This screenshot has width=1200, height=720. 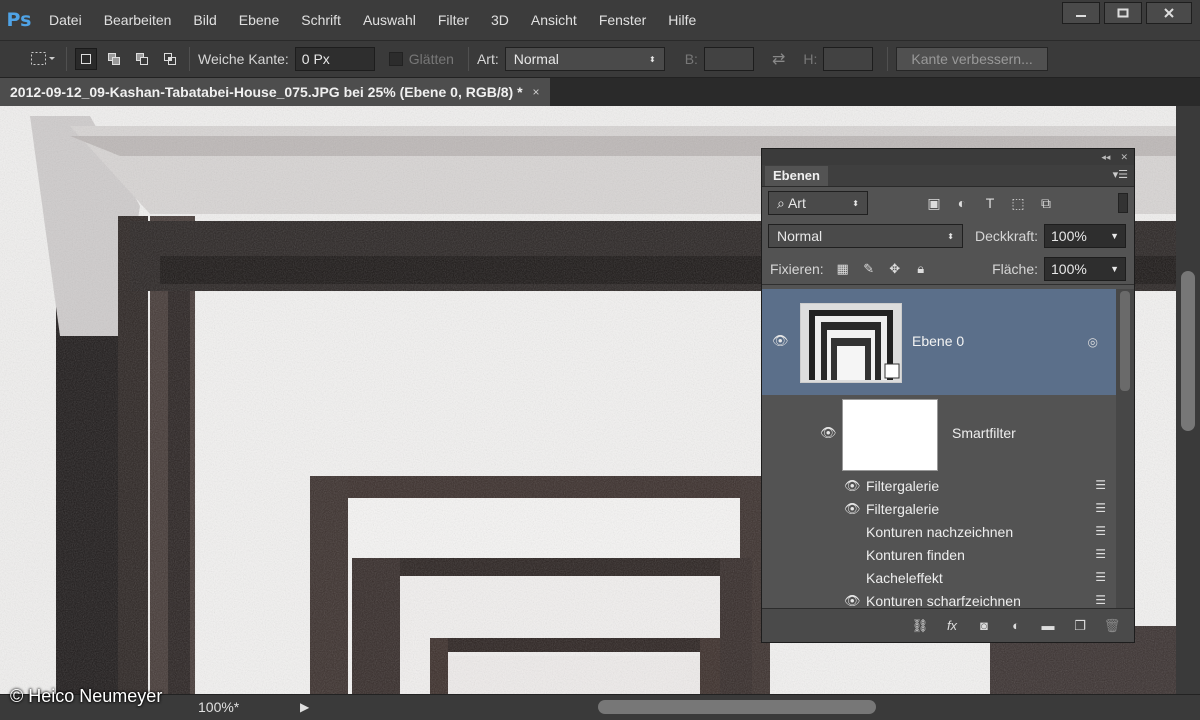 I want to click on width-input, so click(x=728, y=59).